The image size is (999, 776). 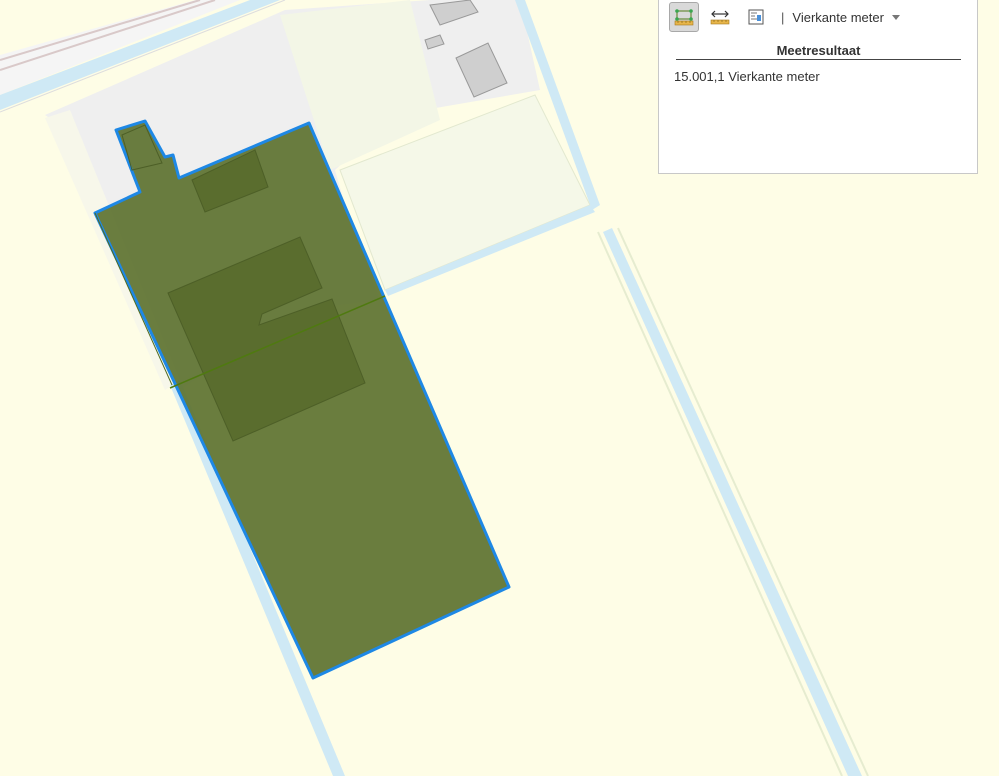 I want to click on area-tool-button, so click(x=684, y=17).